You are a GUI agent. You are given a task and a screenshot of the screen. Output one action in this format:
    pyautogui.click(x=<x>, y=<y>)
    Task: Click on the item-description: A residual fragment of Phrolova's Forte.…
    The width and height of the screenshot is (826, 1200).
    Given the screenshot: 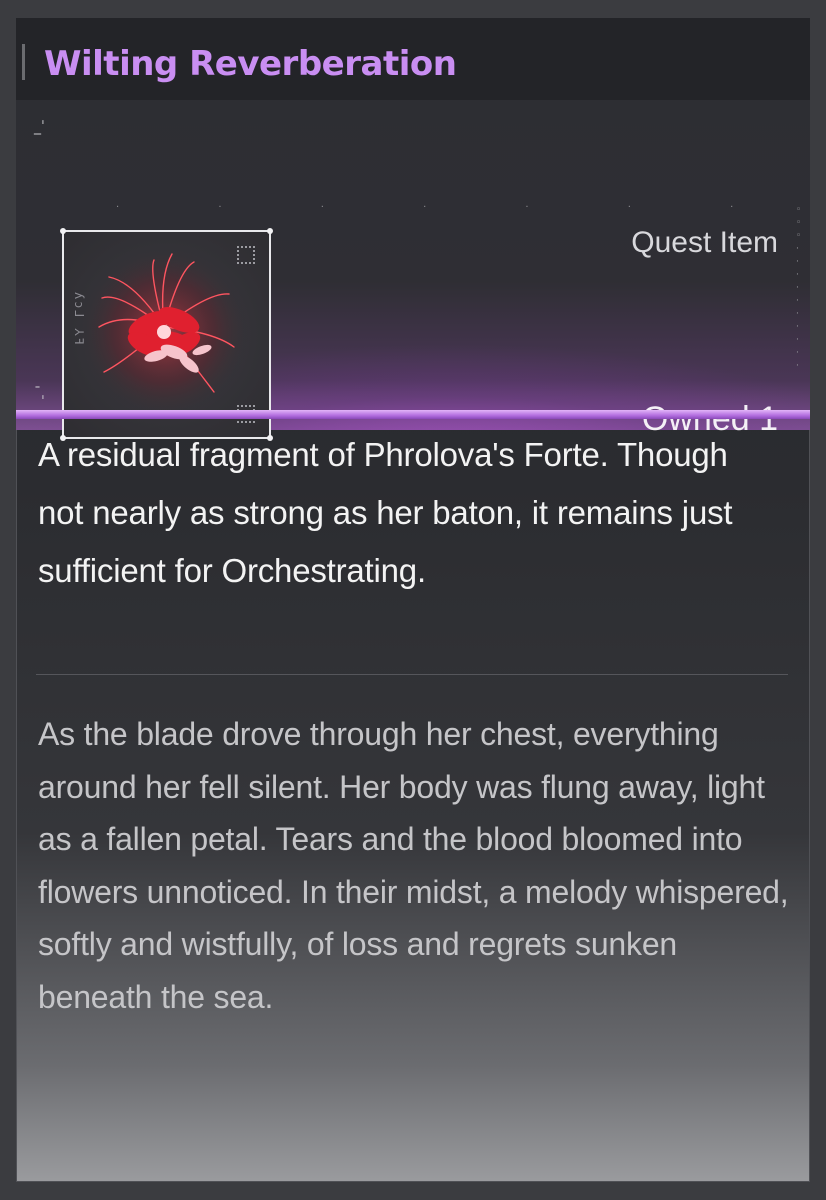 What is the action you would take?
    pyautogui.click(x=385, y=512)
    